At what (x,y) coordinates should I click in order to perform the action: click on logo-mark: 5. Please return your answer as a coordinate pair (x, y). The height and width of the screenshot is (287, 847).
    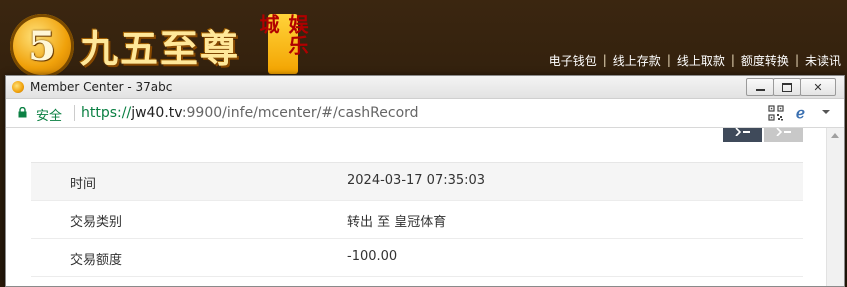
    Looking at the image, I should click on (42, 46).